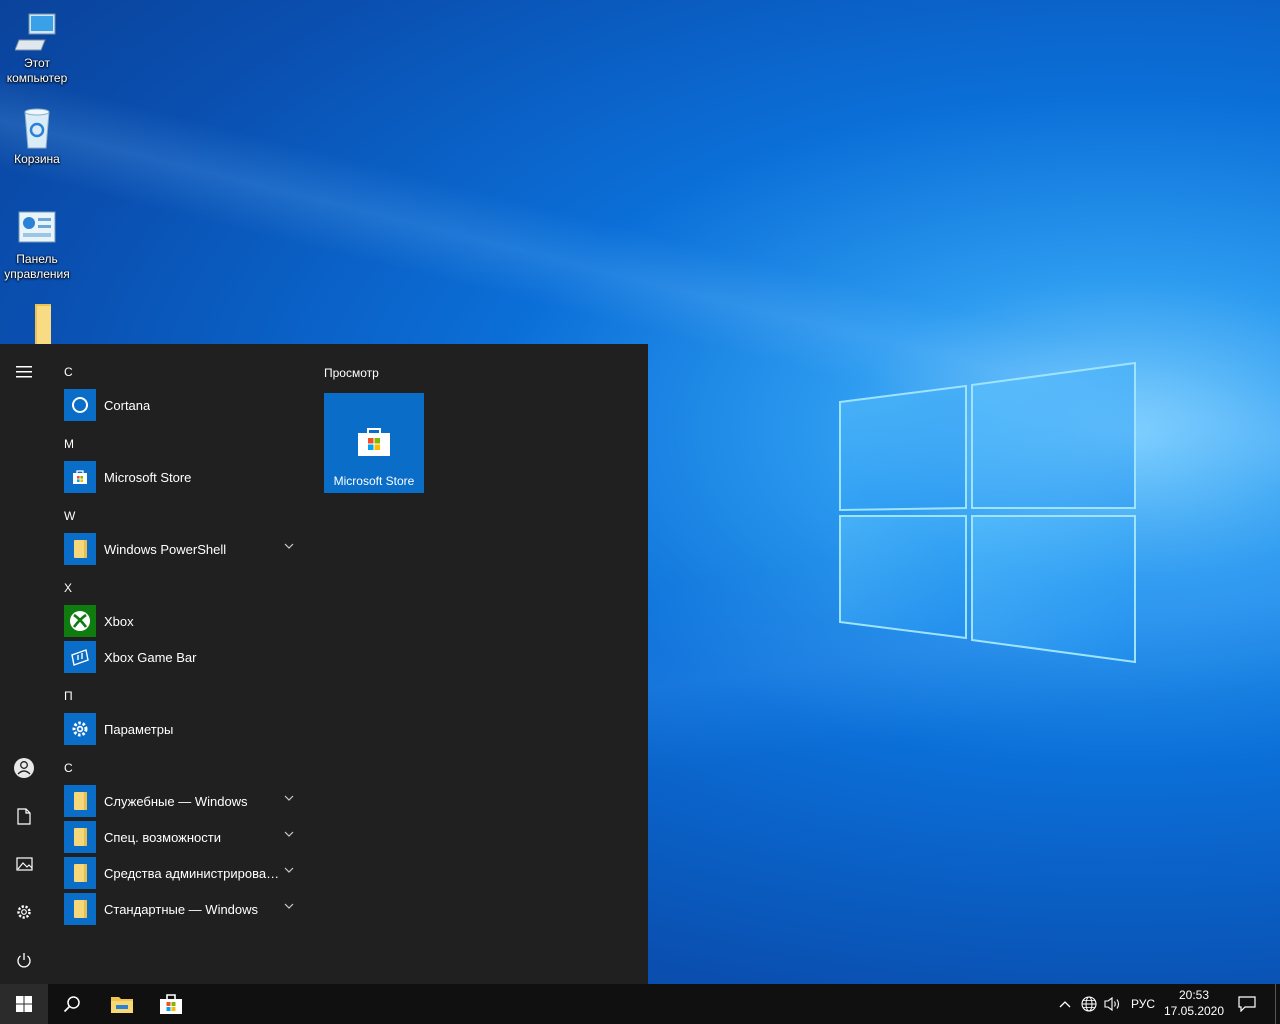  Describe the element at coordinates (1143, 1004) in the screenshot. I see `language-indicator: РУС` at that location.